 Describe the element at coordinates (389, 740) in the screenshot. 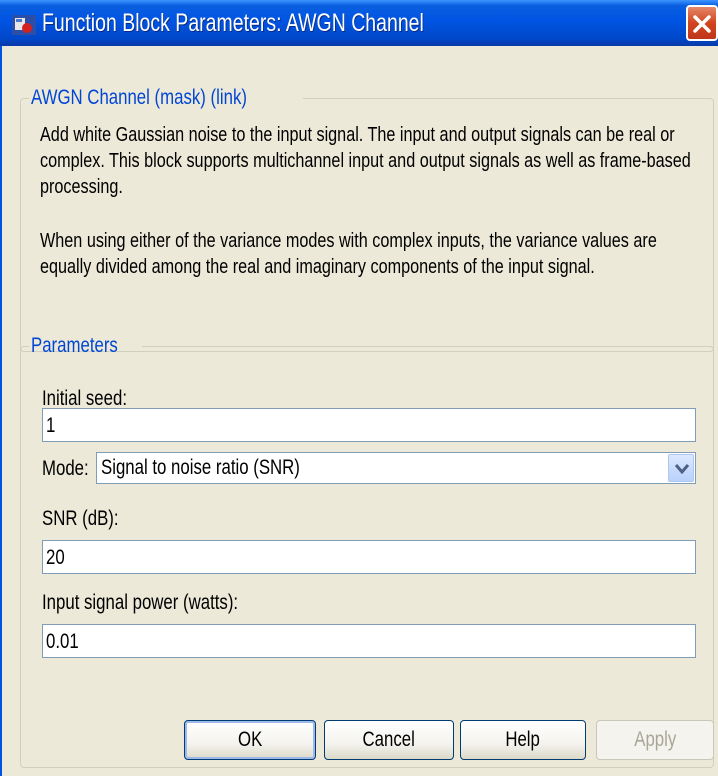

I see `cancel-button: Cancel` at that location.